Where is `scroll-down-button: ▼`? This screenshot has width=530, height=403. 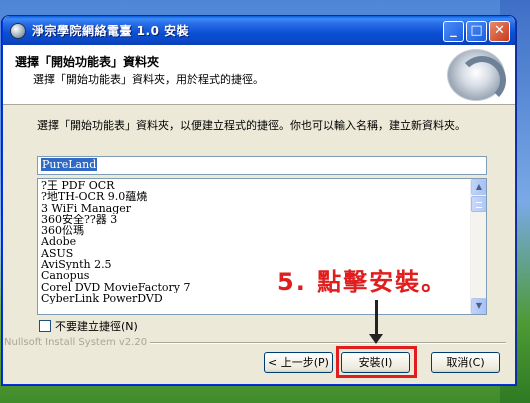
scroll-down-button: ▼ is located at coordinates (478, 306).